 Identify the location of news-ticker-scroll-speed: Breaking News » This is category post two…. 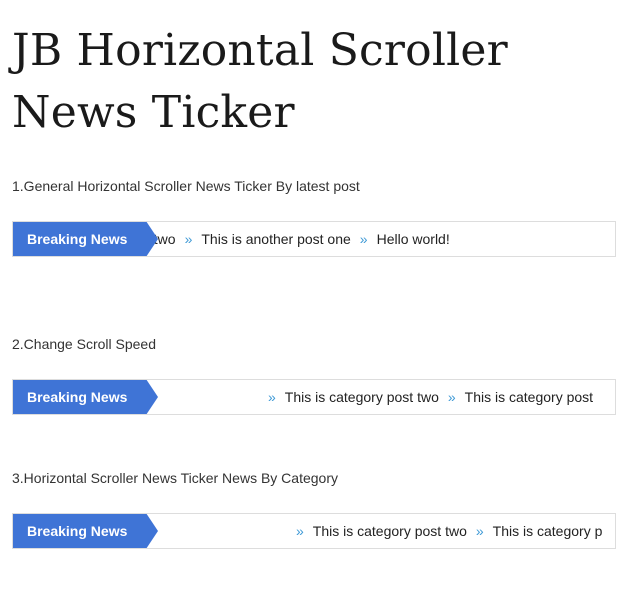
(314, 397).